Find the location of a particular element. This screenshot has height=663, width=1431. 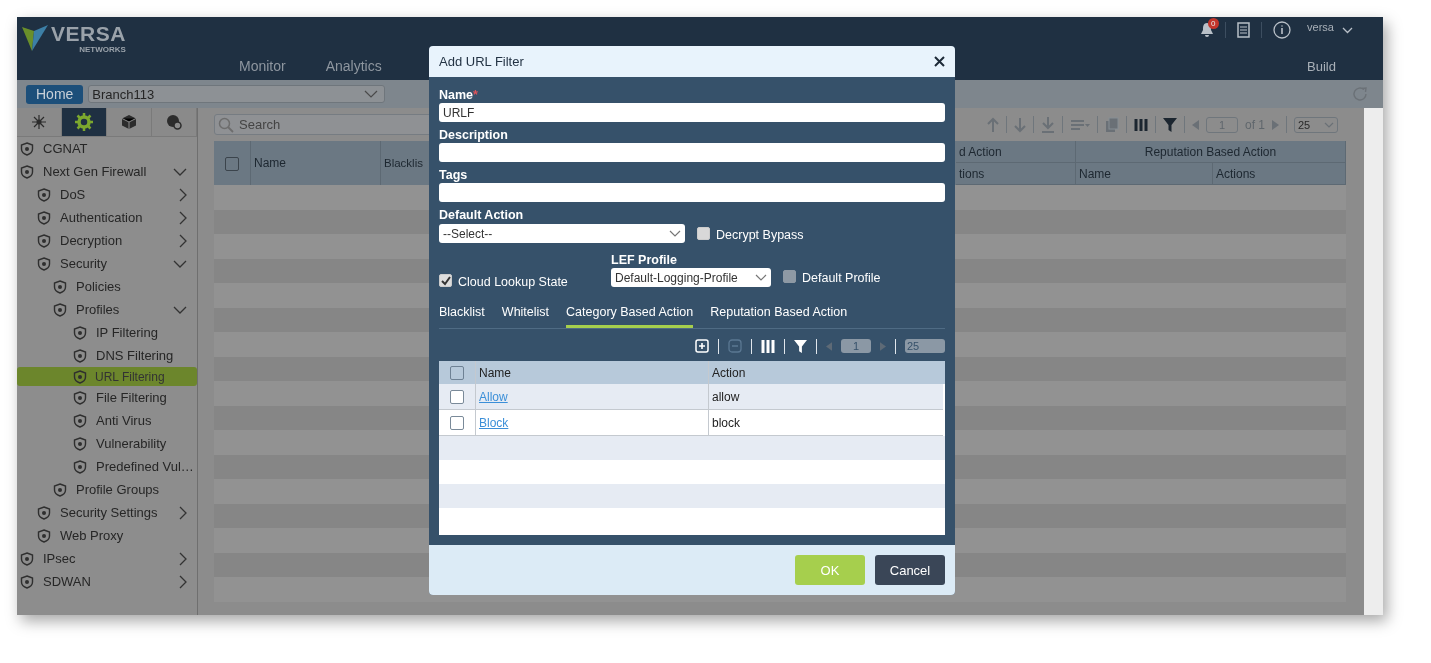

column-header: tions is located at coordinates (1016, 173).